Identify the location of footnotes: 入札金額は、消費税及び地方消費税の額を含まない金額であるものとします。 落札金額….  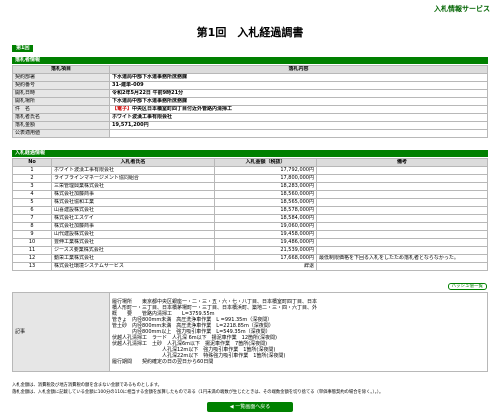
(250, 389).